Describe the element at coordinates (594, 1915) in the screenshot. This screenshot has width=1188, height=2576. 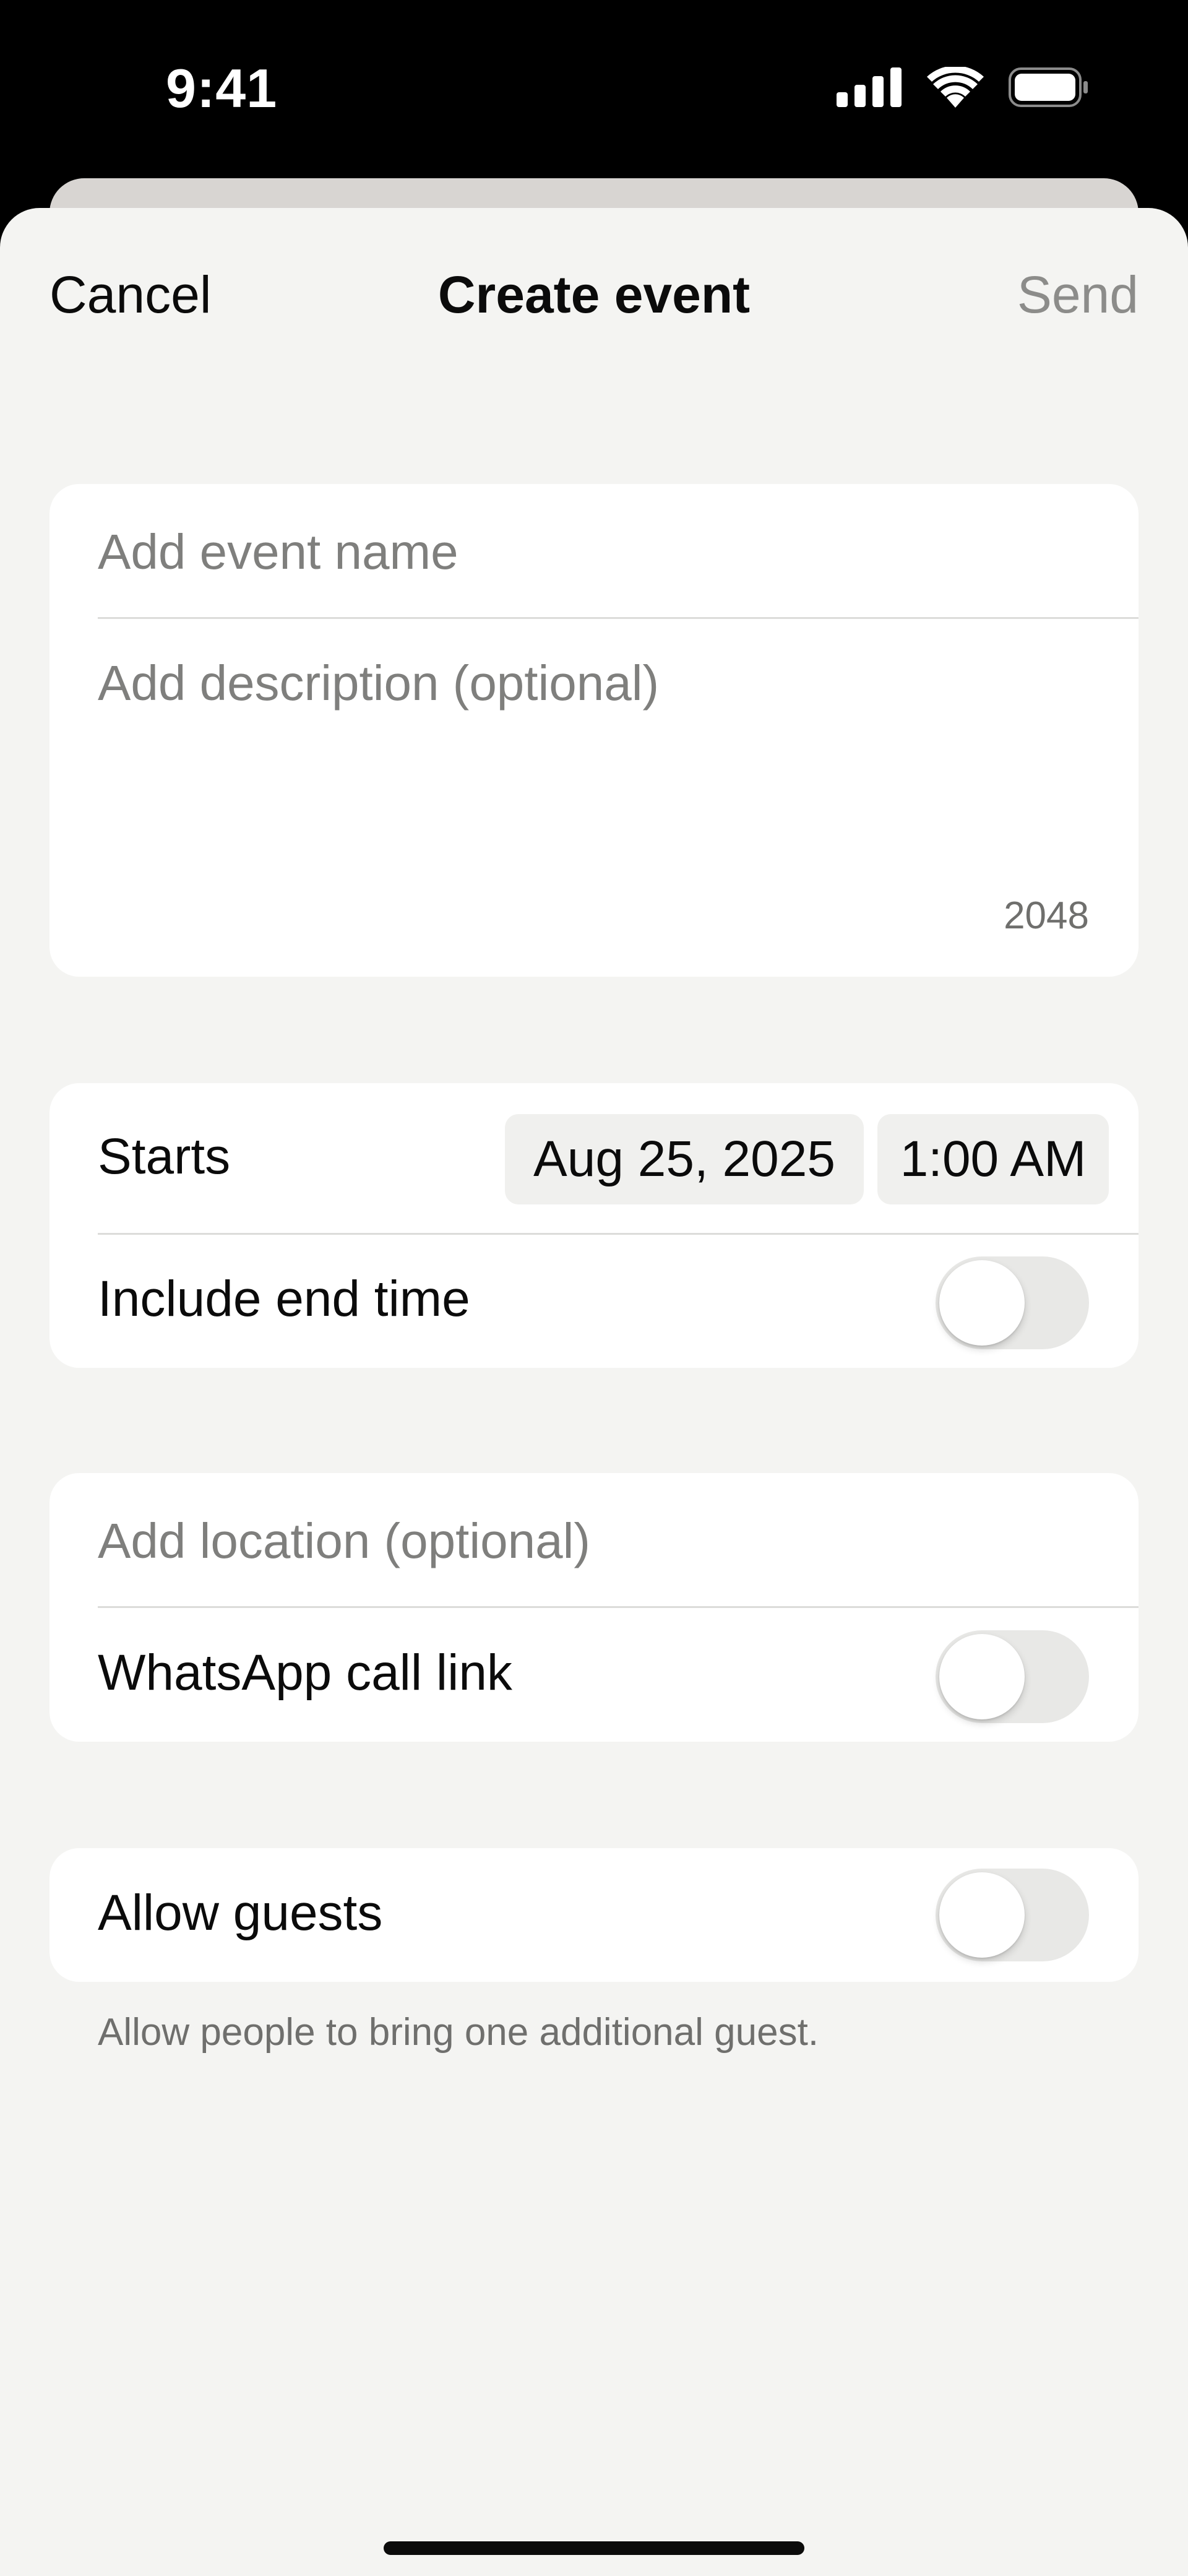
I see `guests-card: Allow guests` at that location.